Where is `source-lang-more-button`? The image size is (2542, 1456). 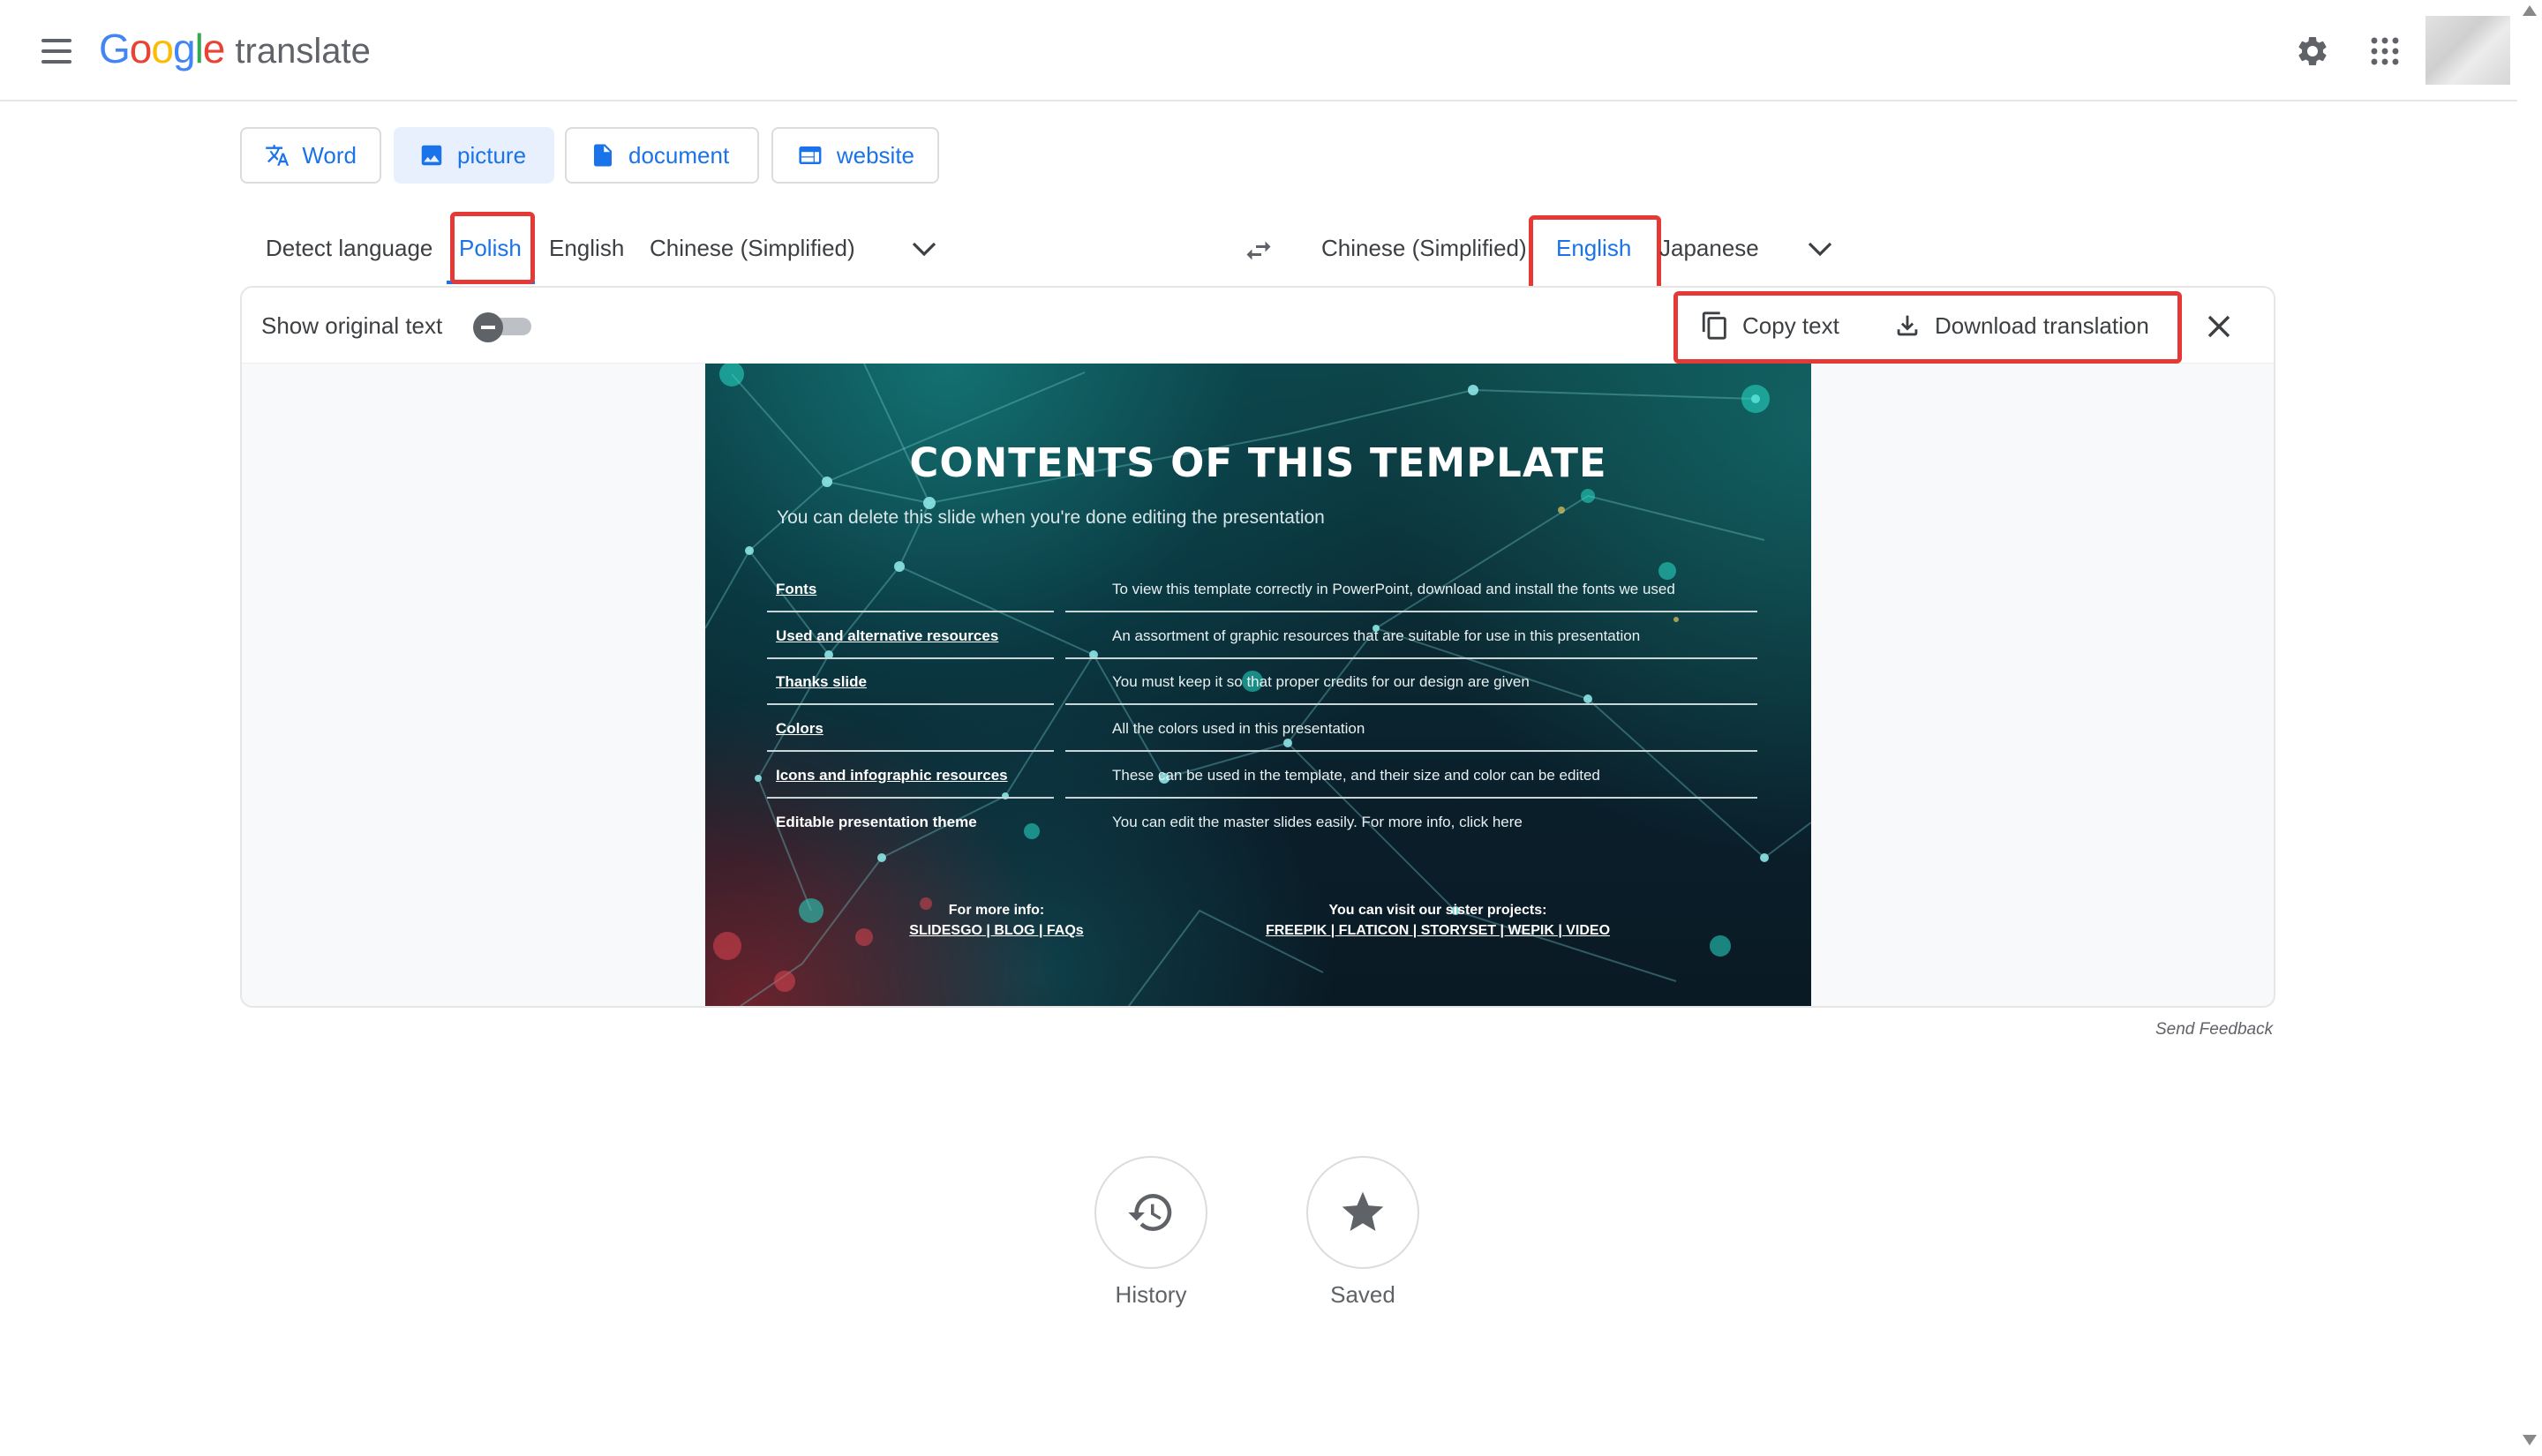
source-lang-more-button is located at coordinates (924, 248).